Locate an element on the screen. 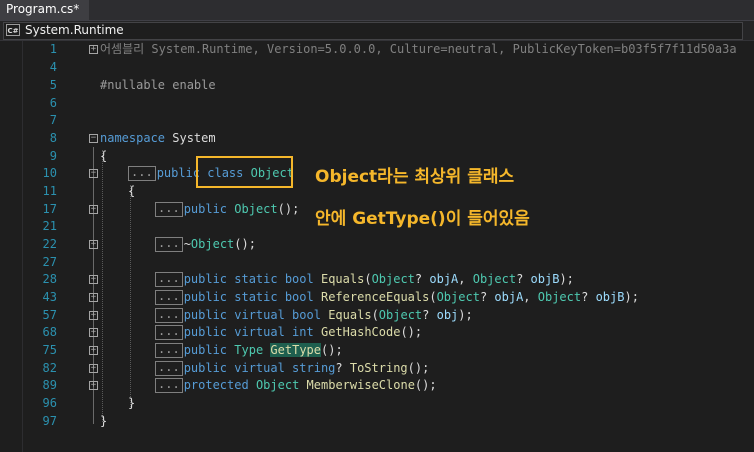 This screenshot has width=754, height=452. line-number: 8 is located at coordinates (53, 138).